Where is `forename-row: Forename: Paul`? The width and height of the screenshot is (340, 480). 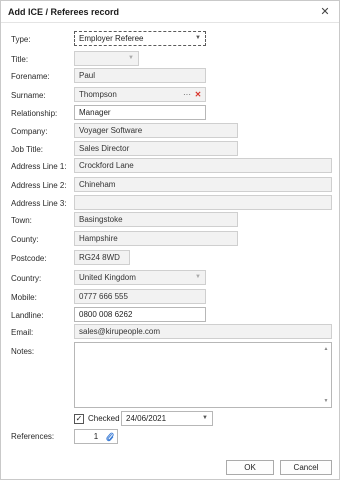
forename-row: Forename: Paul is located at coordinates (170, 76).